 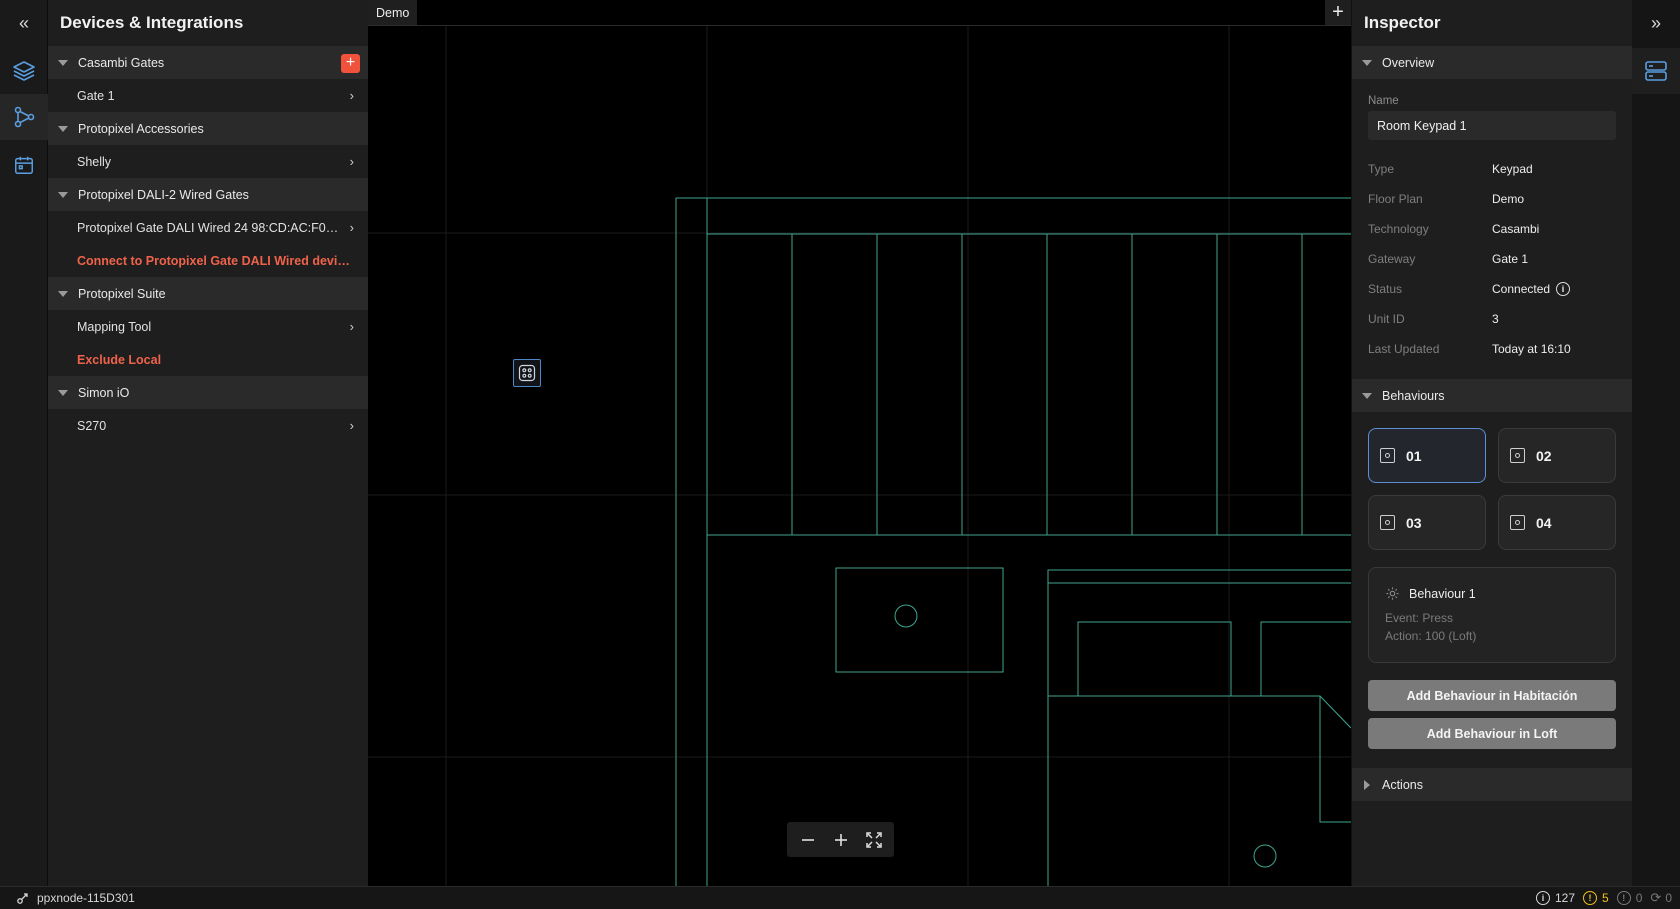 What do you see at coordinates (1367, 784) in the screenshot?
I see `caret-right-icon` at bounding box center [1367, 784].